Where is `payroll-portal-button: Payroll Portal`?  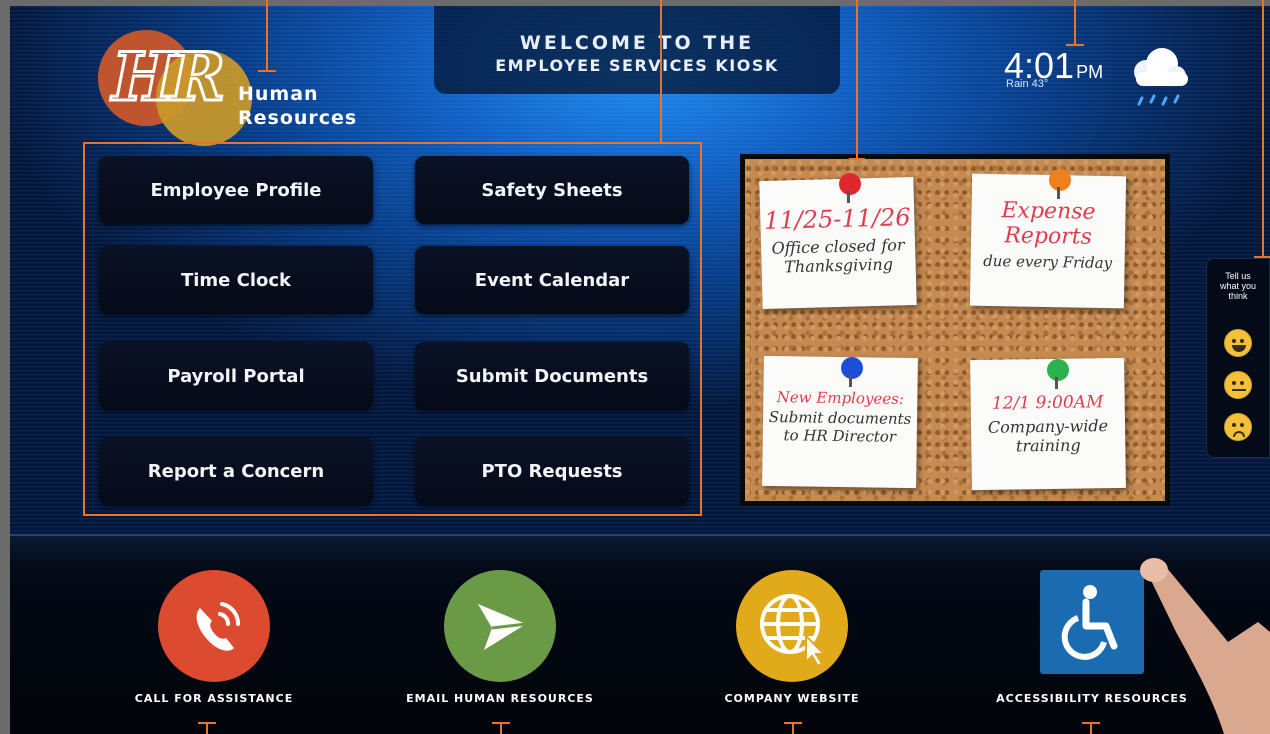 payroll-portal-button: Payroll Portal is located at coordinates (236, 376).